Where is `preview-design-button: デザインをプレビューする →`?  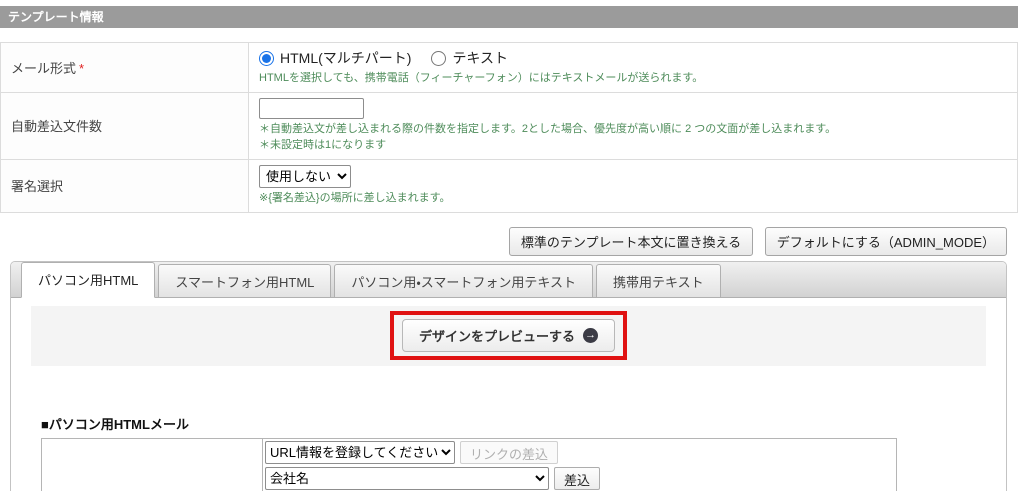 preview-design-button: デザインをプレビューする → is located at coordinates (508, 336).